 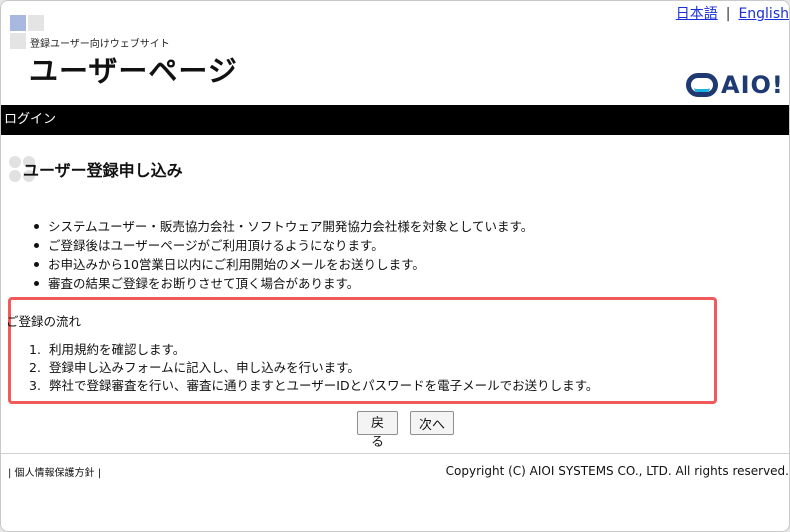 I want to click on next-button: 次へ, so click(x=432, y=423).